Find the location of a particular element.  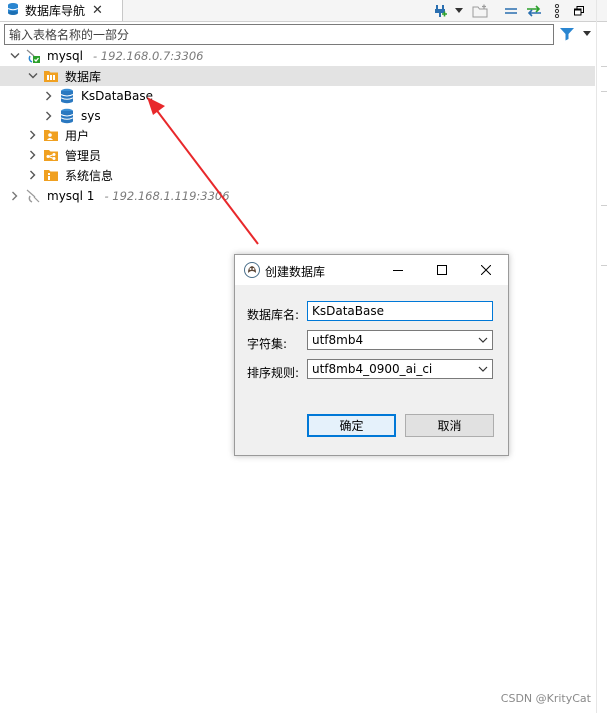

connection-host: - 192.168.0.7:3306 is located at coordinates (148, 56).